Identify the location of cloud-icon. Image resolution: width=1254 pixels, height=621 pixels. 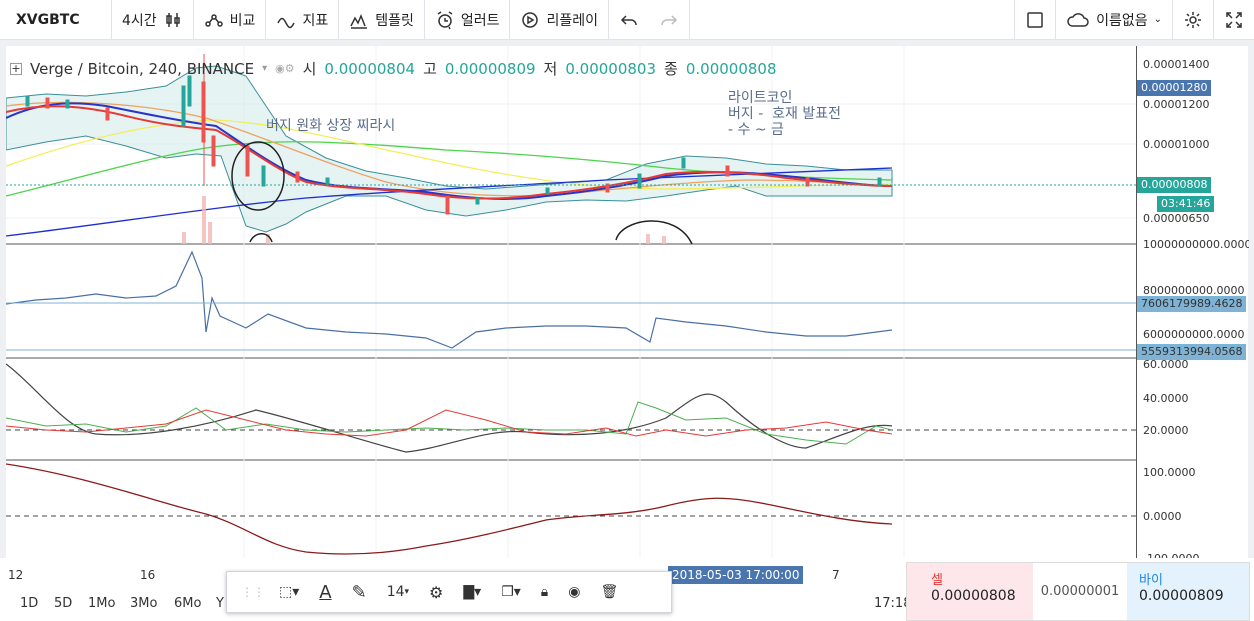
(1078, 19).